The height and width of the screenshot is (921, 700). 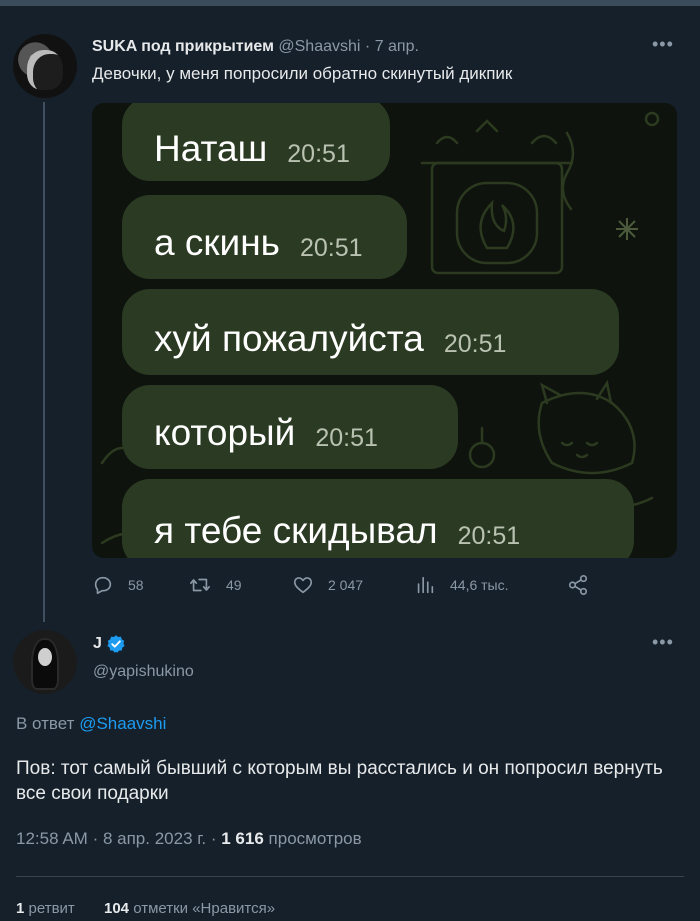 What do you see at coordinates (122, 723) in the screenshot?
I see `reply-to-link: @Shaavshi` at bounding box center [122, 723].